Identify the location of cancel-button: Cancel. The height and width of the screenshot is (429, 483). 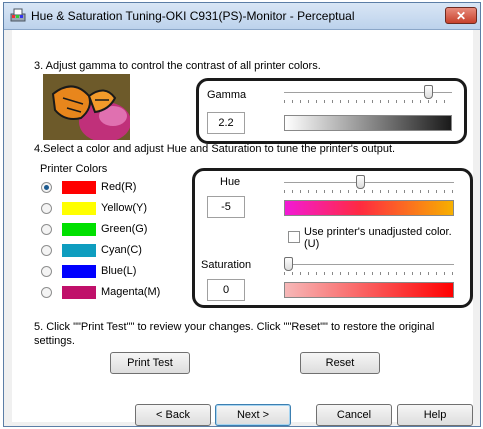
(354, 415).